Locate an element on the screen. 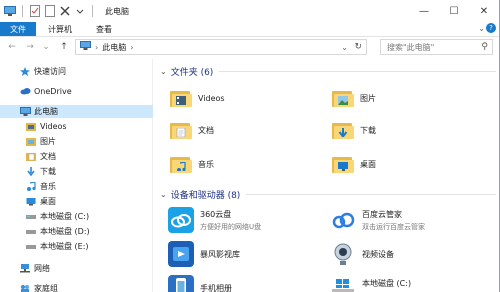 The width and height of the screenshot is (500, 292). search-placeholder: 搜索"此电脑" is located at coordinates (411, 47).